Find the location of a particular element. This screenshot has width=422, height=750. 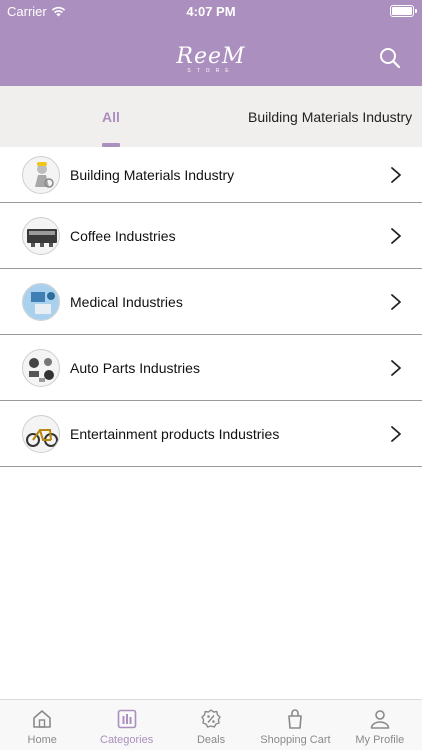

status-bar: Carrier 4:07 PM is located at coordinates (211, 11).